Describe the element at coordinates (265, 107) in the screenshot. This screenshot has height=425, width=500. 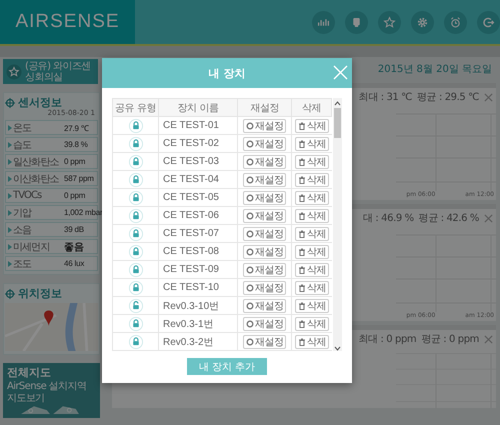
I see `column-header: 재설정` at that location.